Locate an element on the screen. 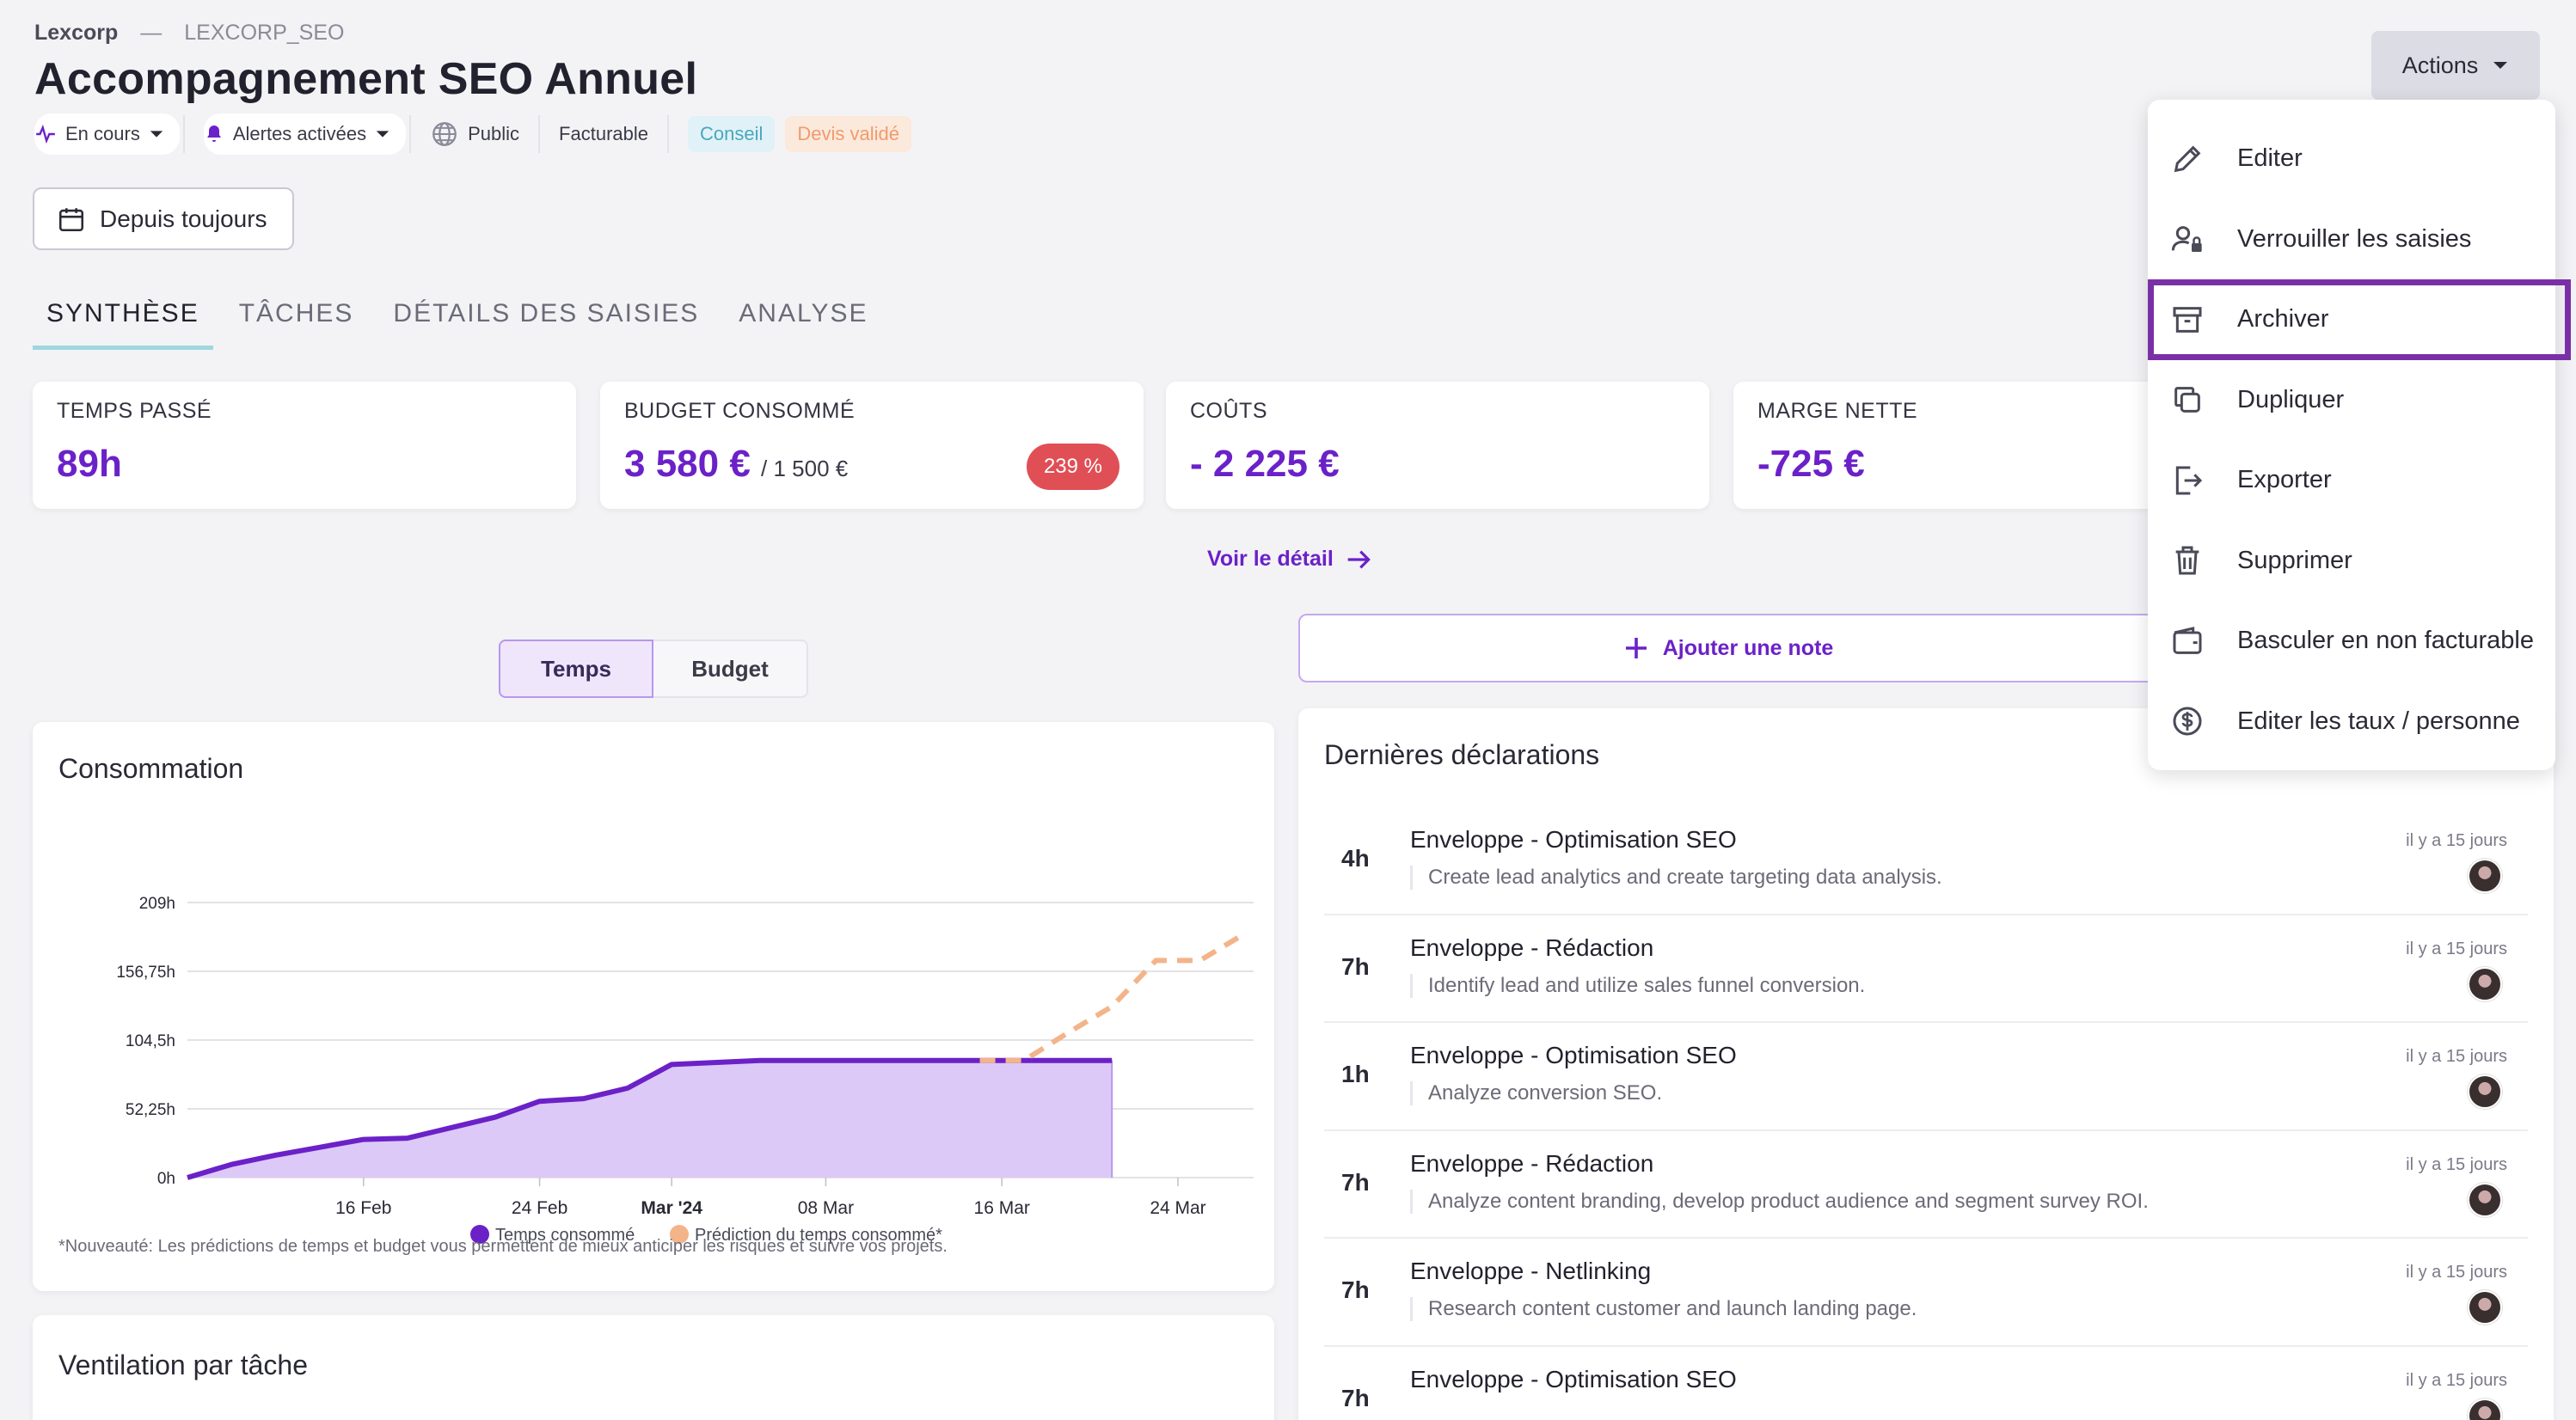 The width and height of the screenshot is (2576, 1420). menu-item-label: Exporter is located at coordinates (2284, 480).